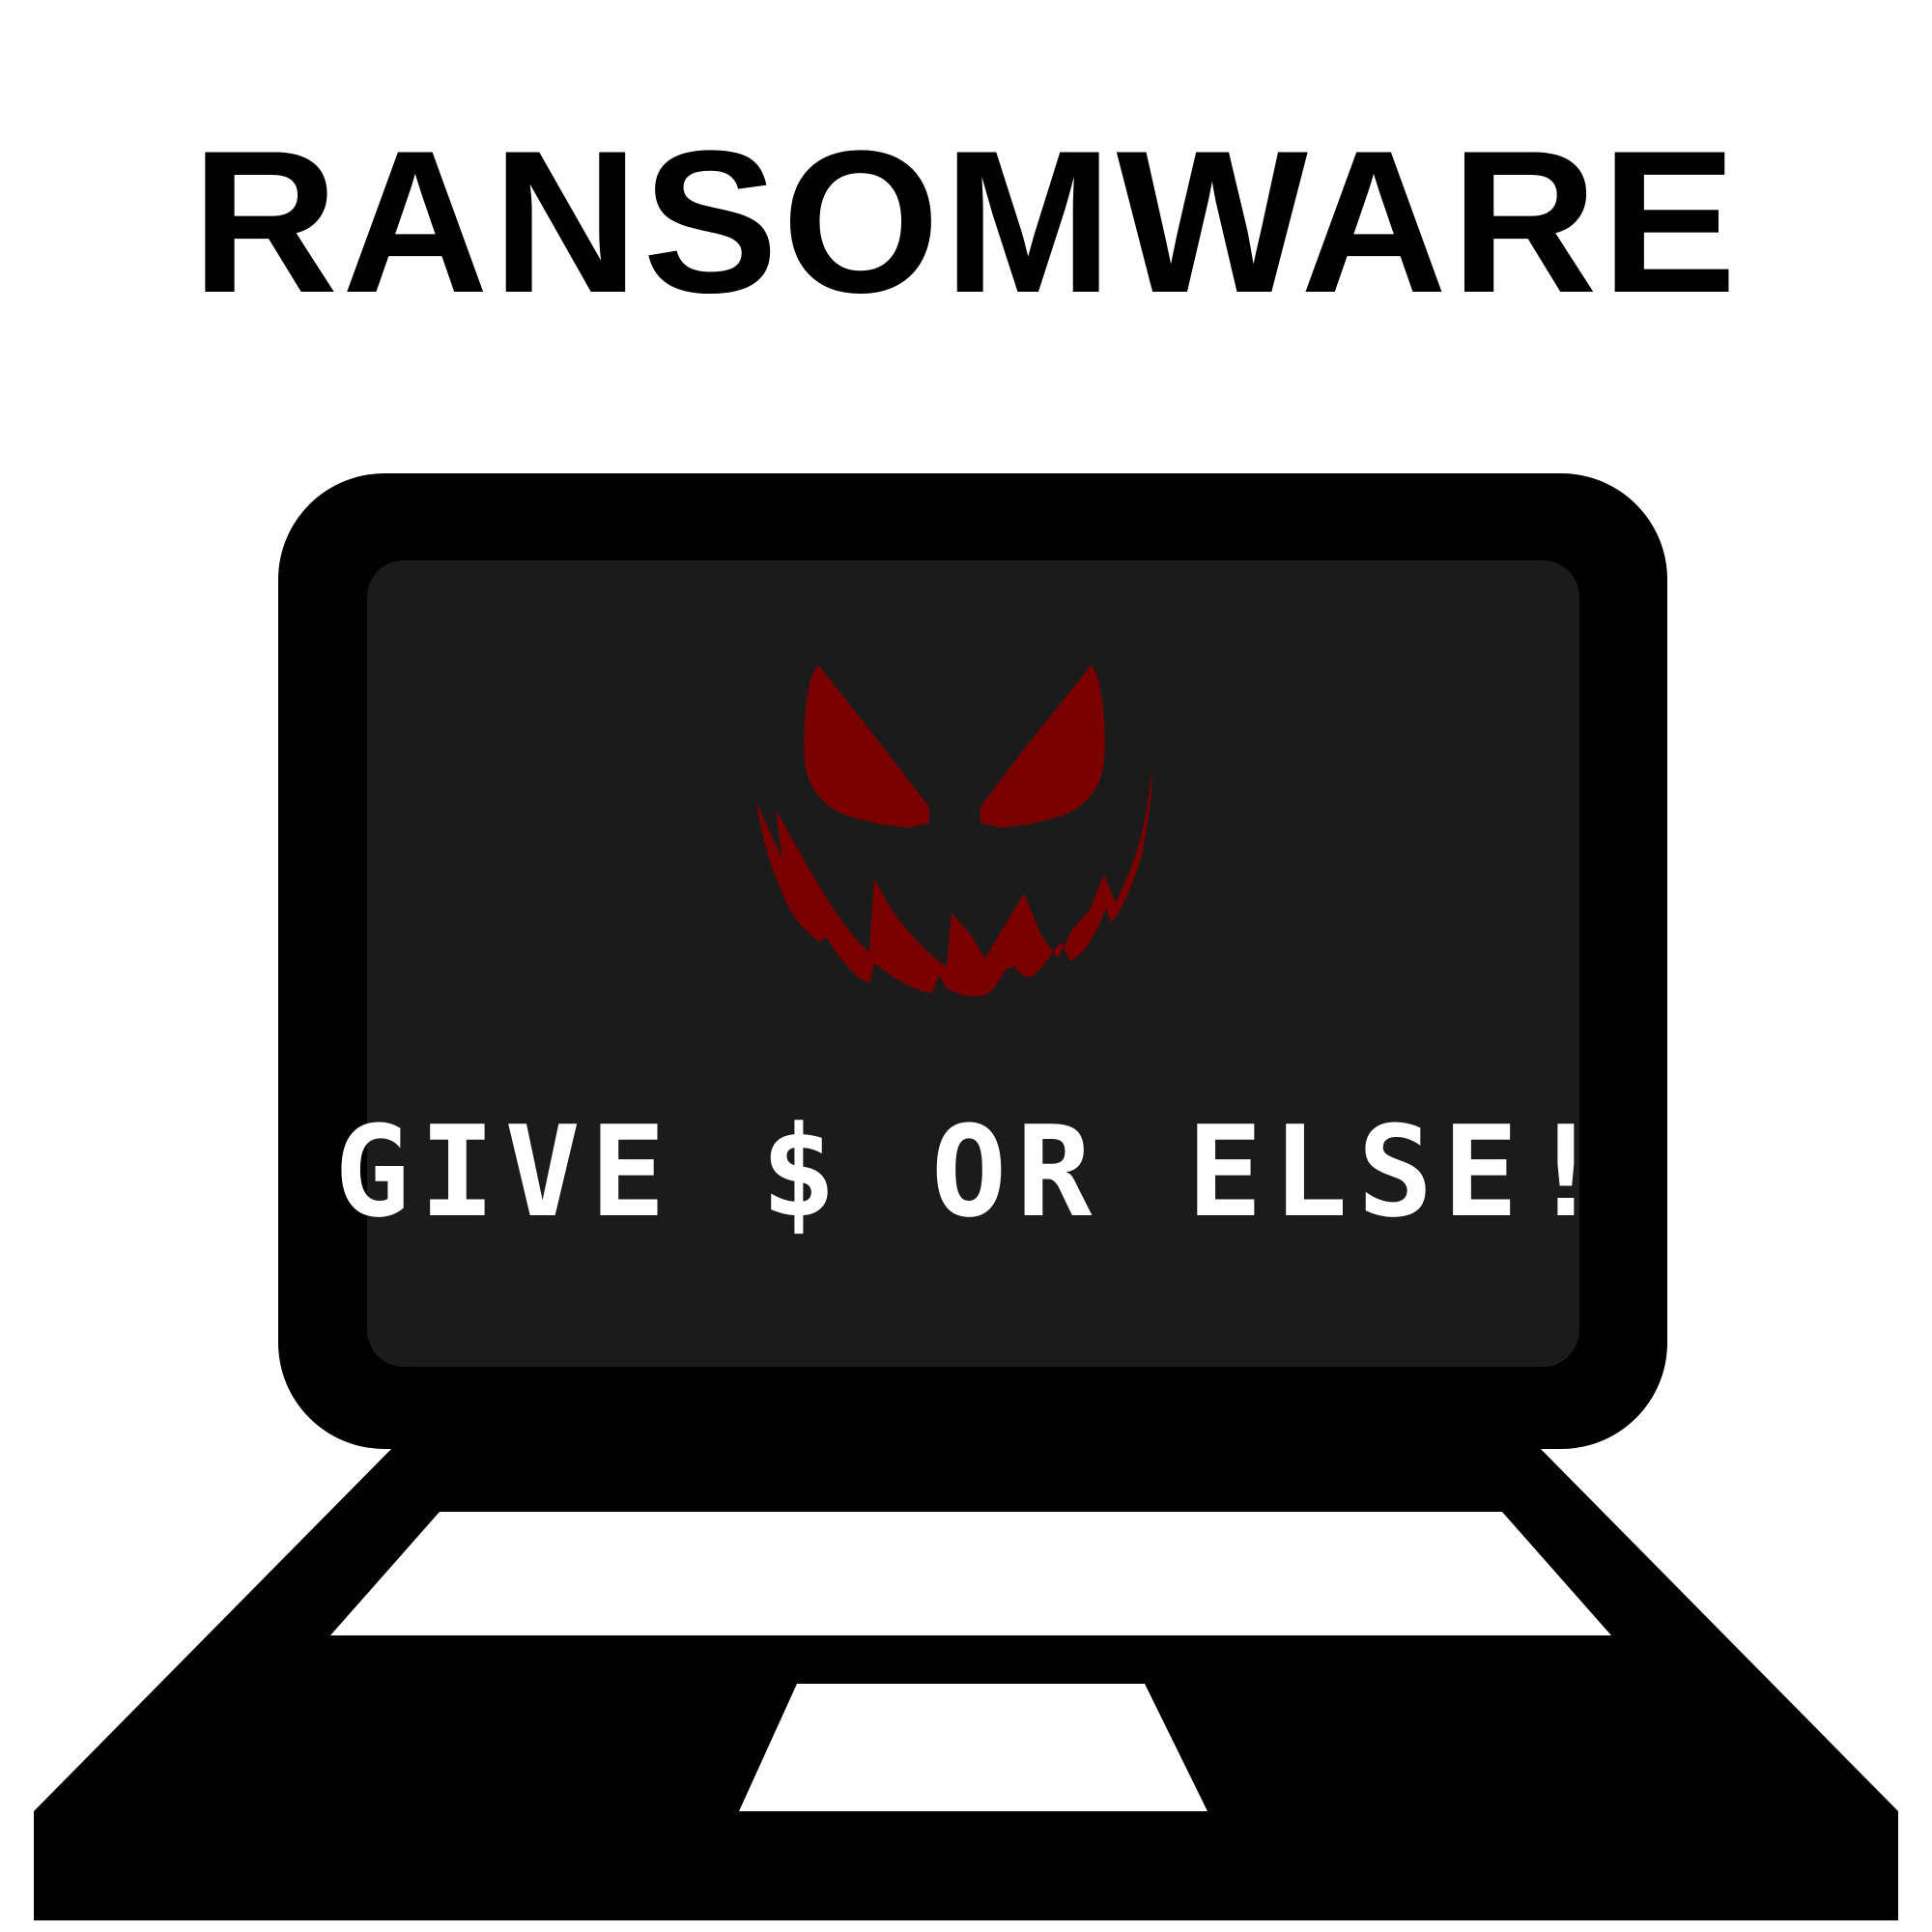 The width and height of the screenshot is (1932, 1932). I want to click on trackpad, so click(973, 1747).